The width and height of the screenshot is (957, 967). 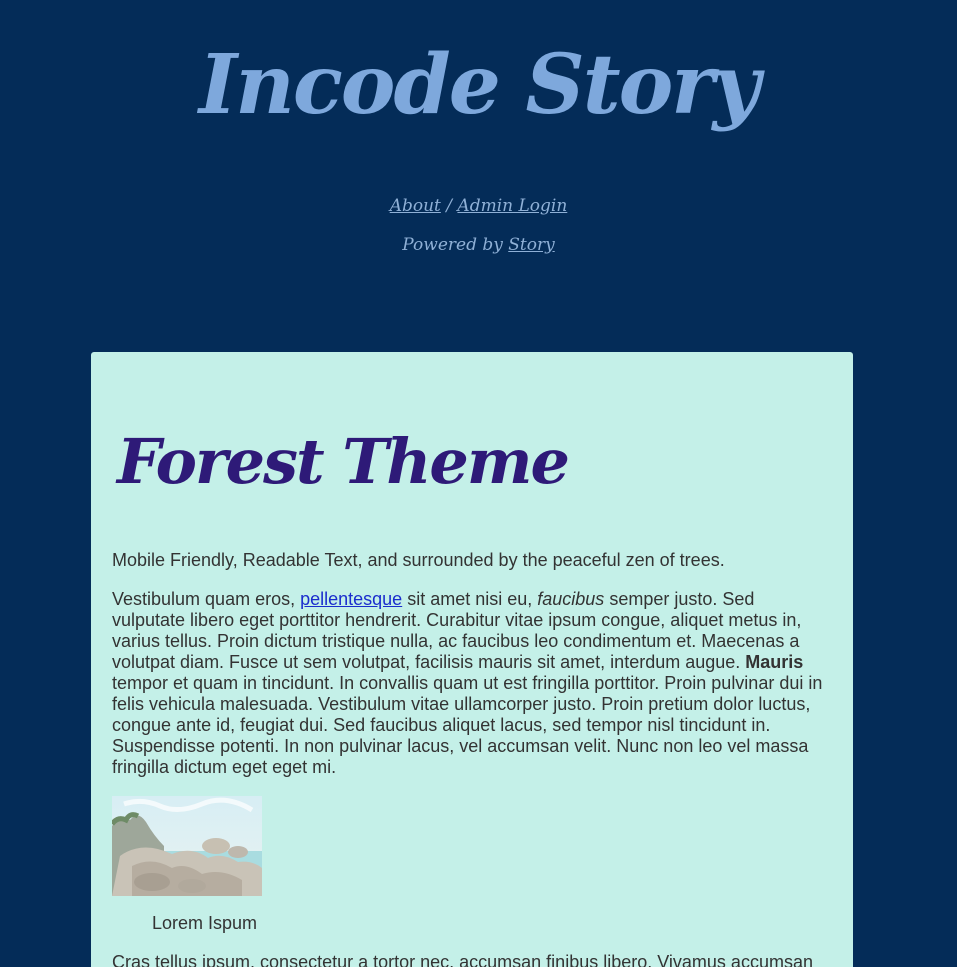 I want to click on site-nav: About / Admin Login, so click(x=478, y=206).